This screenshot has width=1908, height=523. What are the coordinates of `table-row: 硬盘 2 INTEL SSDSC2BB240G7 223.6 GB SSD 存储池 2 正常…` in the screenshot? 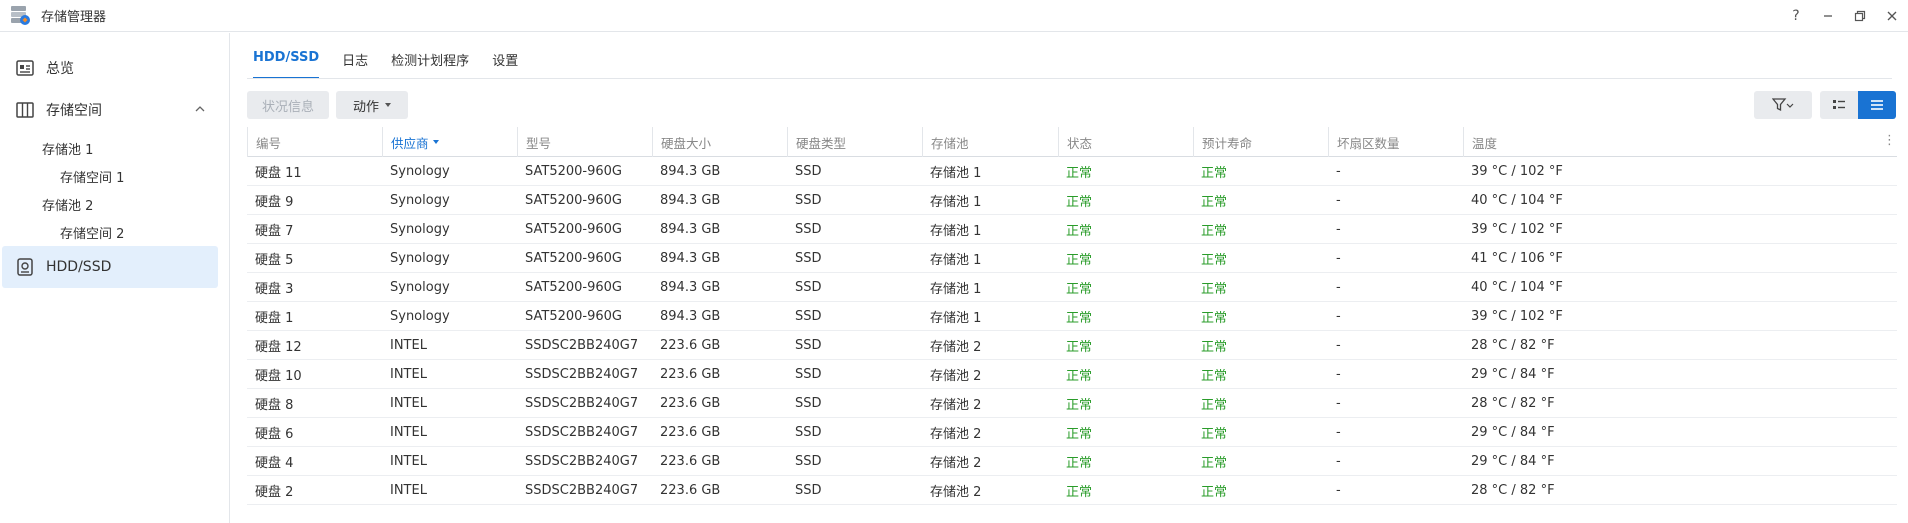 It's located at (1072, 490).